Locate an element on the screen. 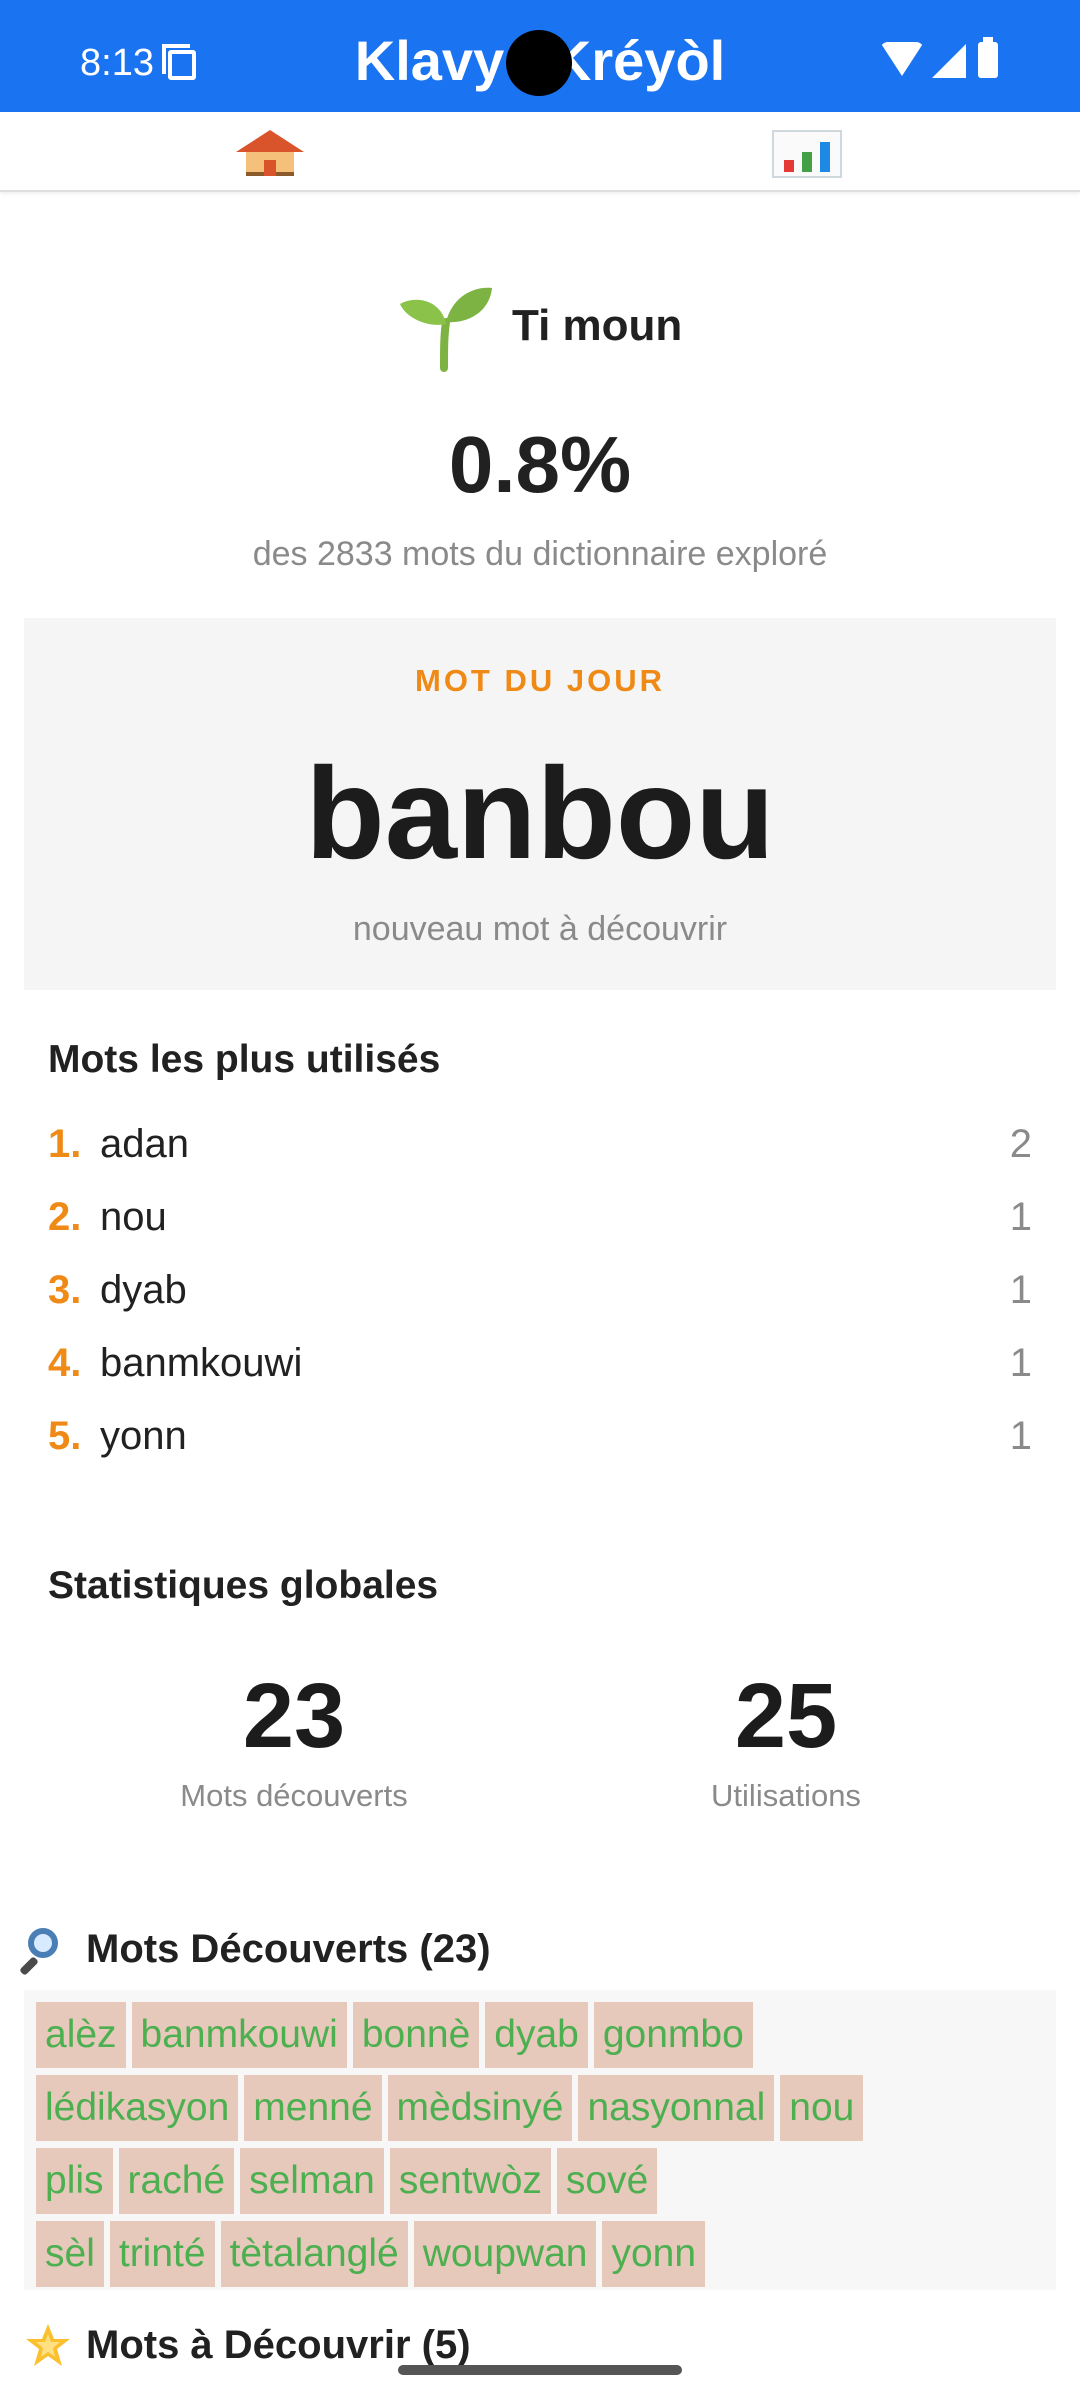  word-chip: banmkouwi is located at coordinates (239, 2035).